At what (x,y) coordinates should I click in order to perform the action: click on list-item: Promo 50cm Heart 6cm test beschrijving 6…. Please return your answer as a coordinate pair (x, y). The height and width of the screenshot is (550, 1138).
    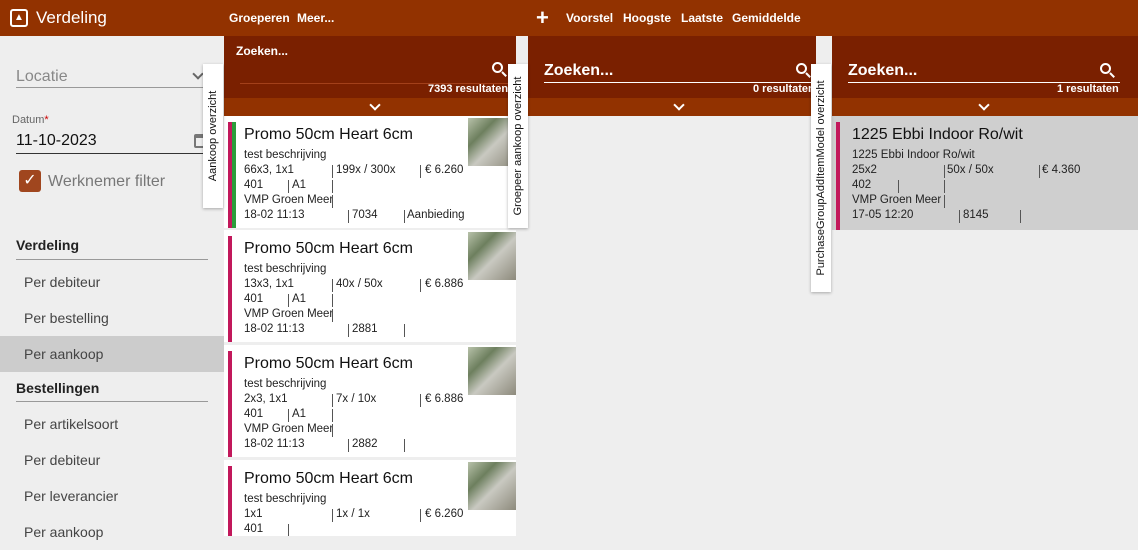
    Looking at the image, I should click on (370, 172).